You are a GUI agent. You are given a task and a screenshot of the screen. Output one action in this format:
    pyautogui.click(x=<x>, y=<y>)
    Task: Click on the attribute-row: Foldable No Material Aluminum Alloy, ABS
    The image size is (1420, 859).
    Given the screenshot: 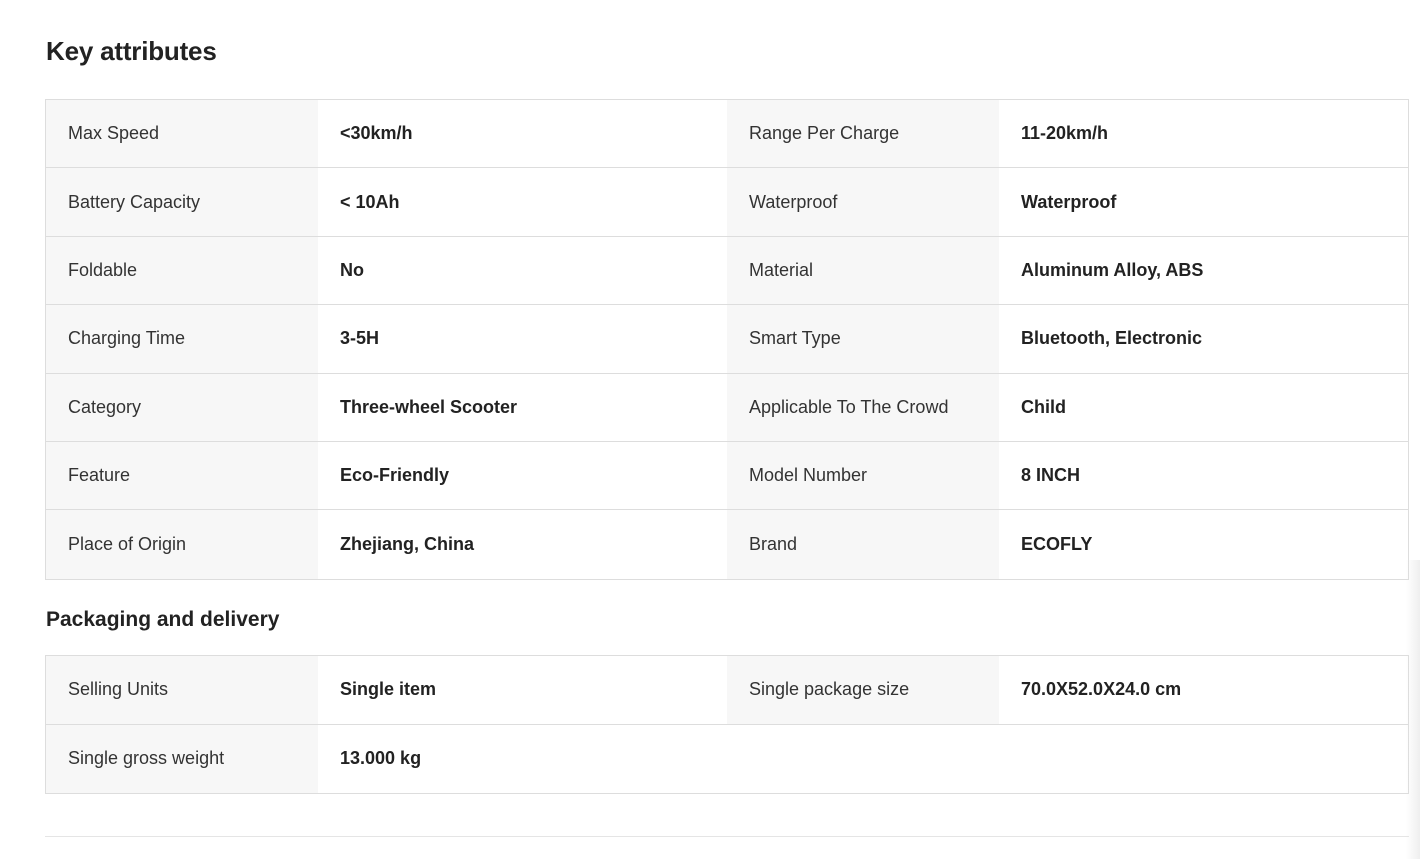 What is the action you would take?
    pyautogui.click(x=727, y=271)
    